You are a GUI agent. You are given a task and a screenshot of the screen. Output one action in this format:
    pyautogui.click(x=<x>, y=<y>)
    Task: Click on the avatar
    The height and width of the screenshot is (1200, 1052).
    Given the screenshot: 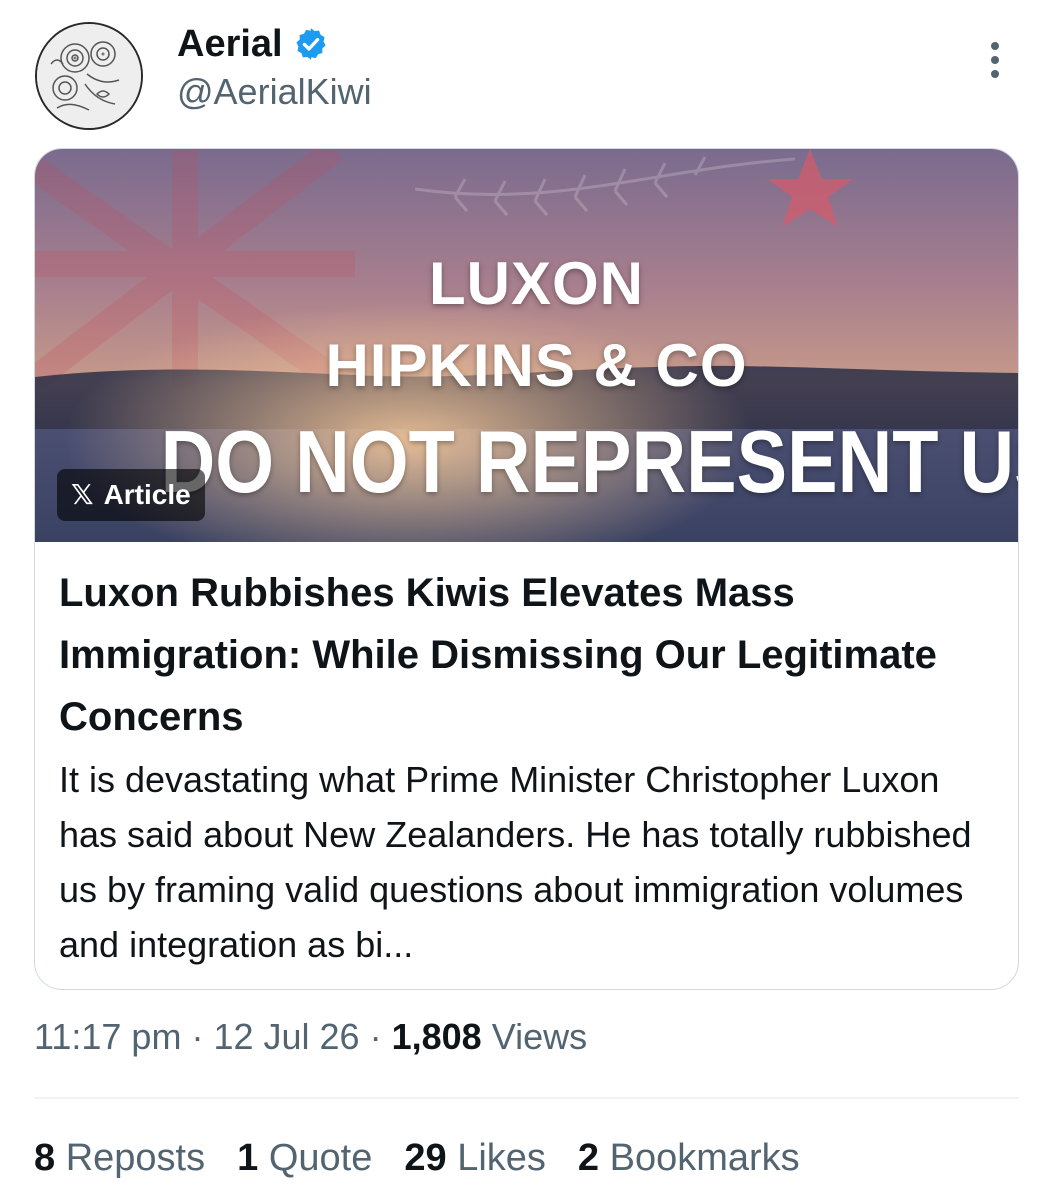 What is the action you would take?
    pyautogui.click(x=89, y=76)
    